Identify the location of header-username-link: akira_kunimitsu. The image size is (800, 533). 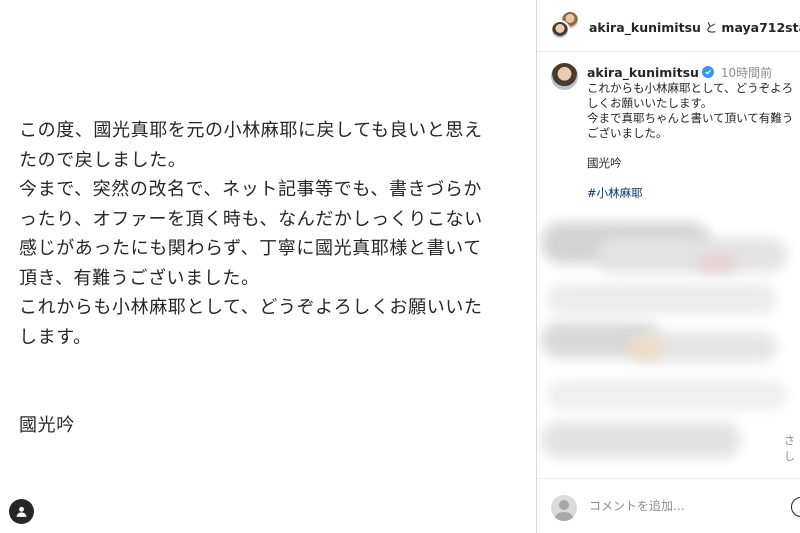
(645, 27).